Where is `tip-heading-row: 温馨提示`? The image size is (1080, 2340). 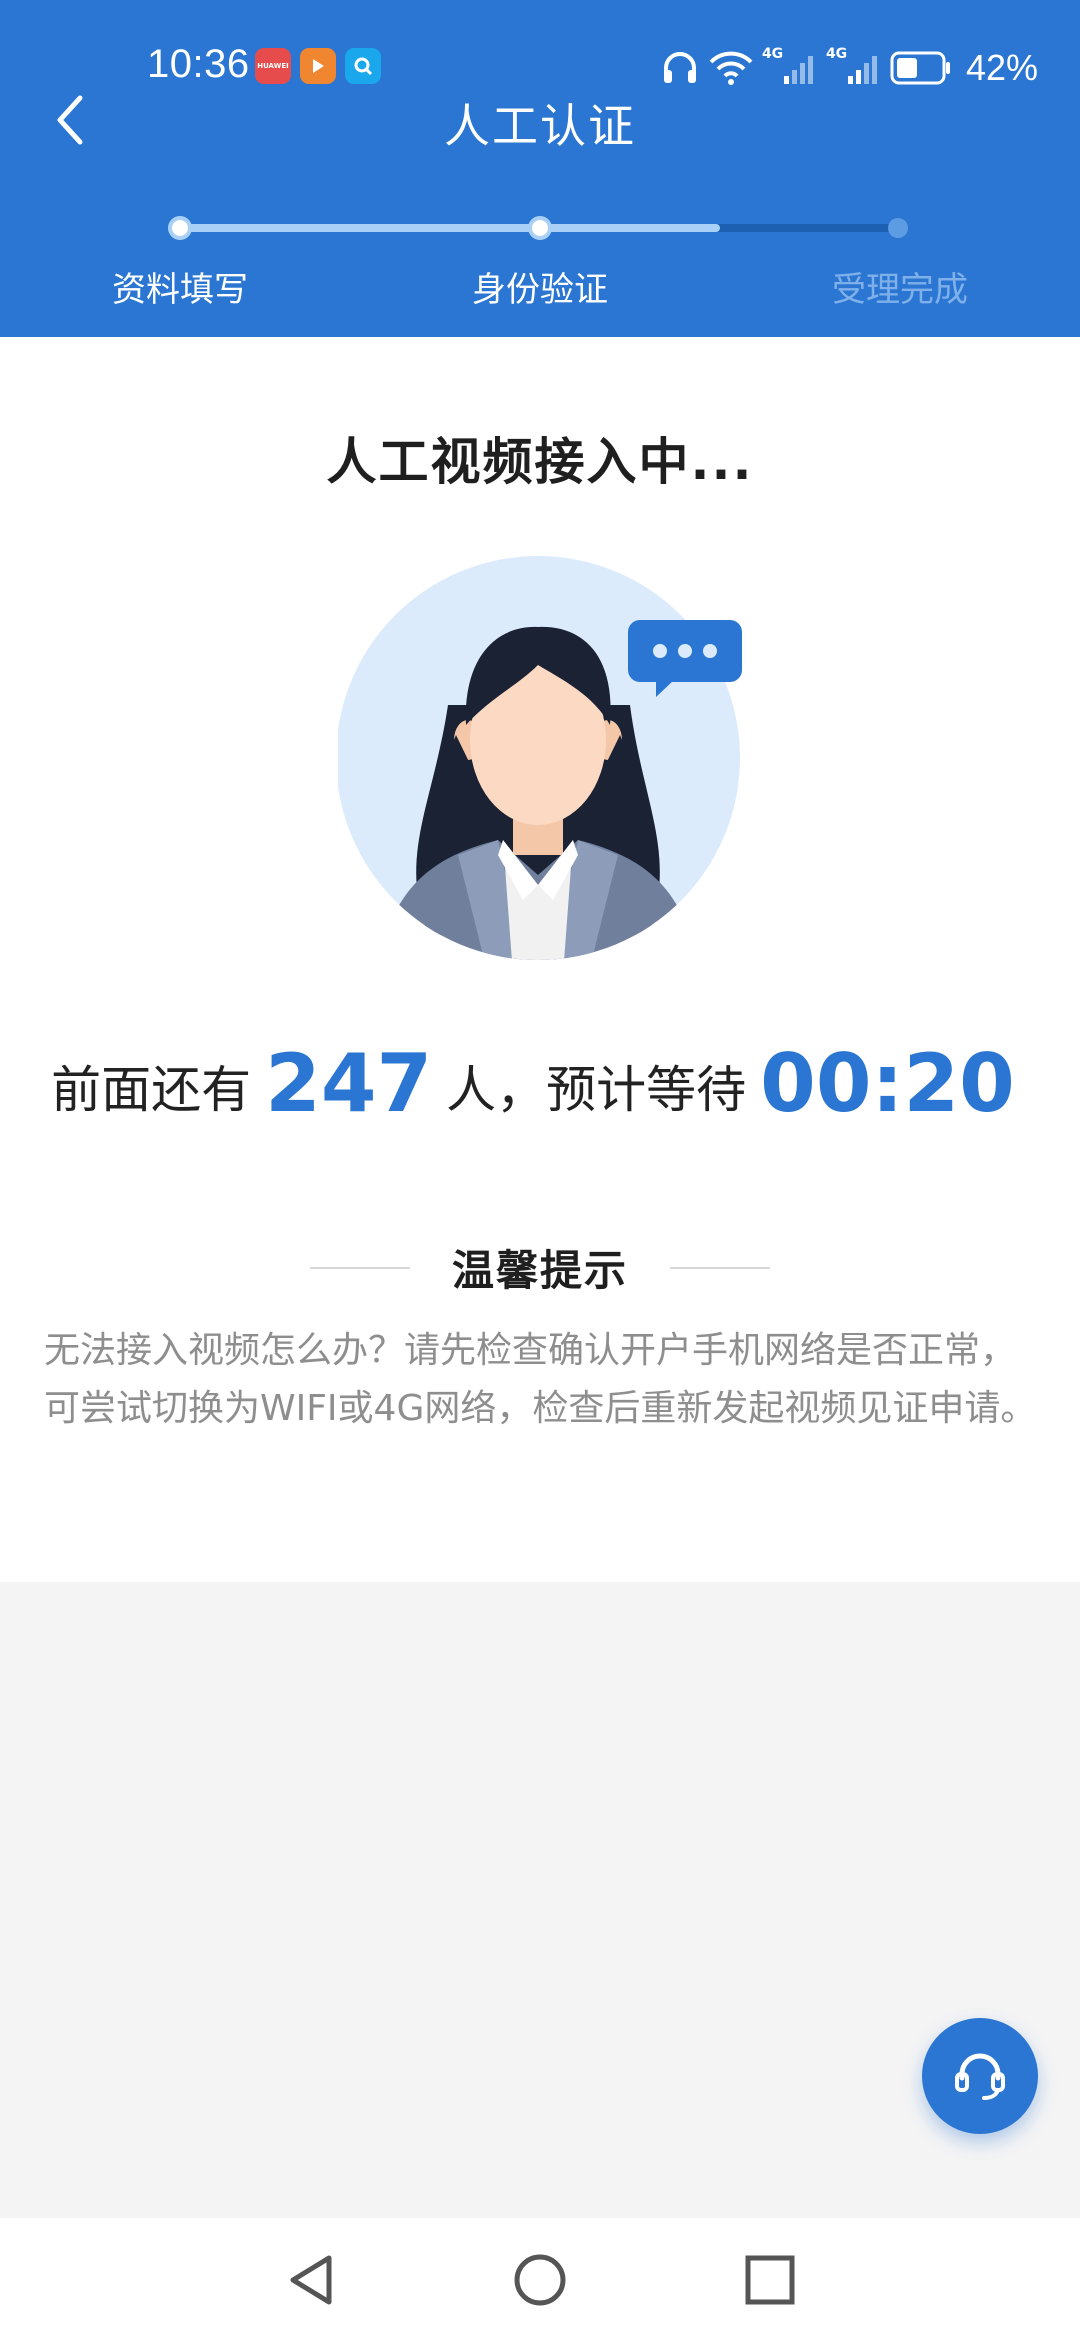 tip-heading-row: 温馨提示 is located at coordinates (540, 1267).